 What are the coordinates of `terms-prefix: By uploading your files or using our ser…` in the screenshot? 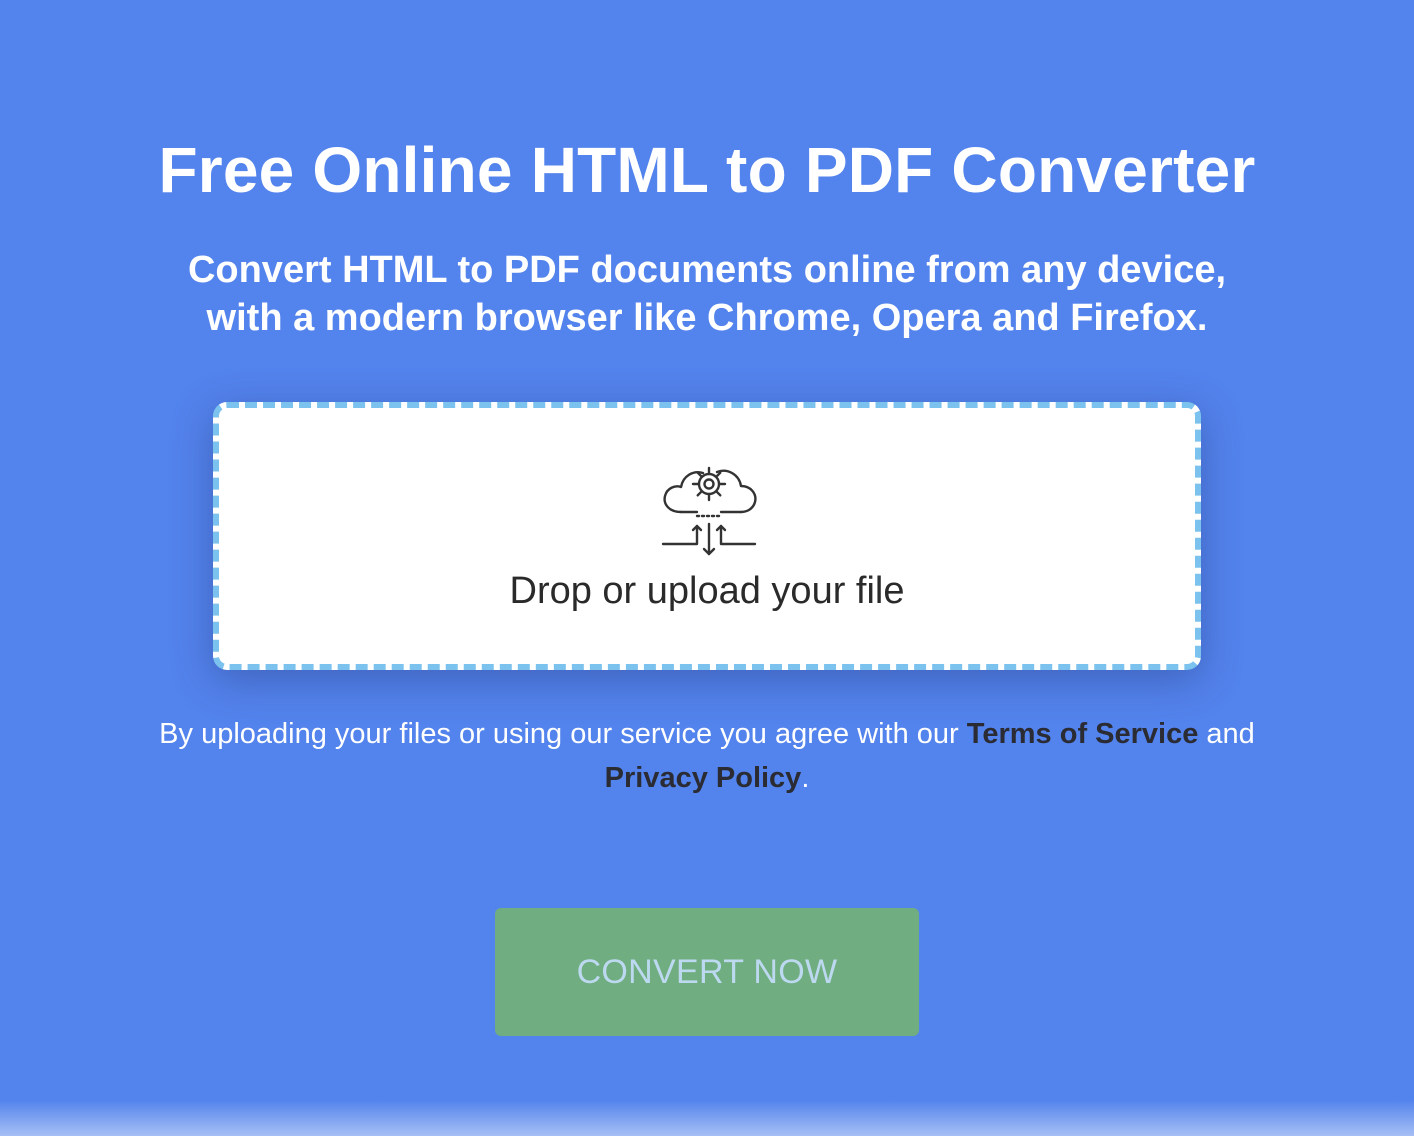 It's located at (563, 734).